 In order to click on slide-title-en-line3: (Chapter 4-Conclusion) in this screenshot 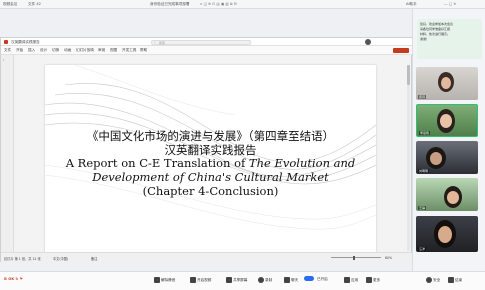, I will do `click(210, 191)`.